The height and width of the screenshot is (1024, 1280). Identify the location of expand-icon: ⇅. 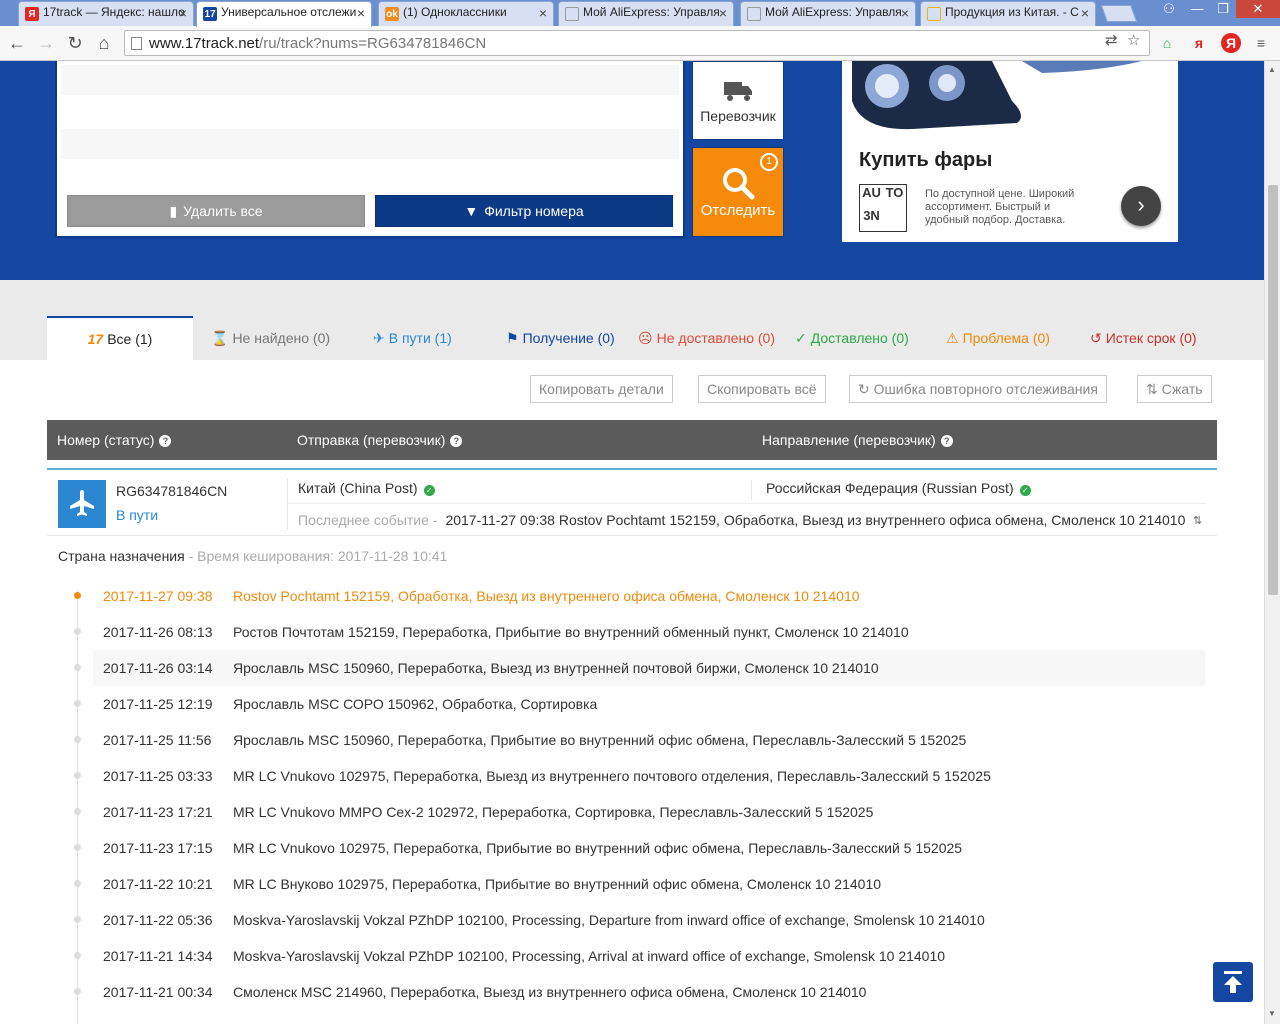
(1197, 520).